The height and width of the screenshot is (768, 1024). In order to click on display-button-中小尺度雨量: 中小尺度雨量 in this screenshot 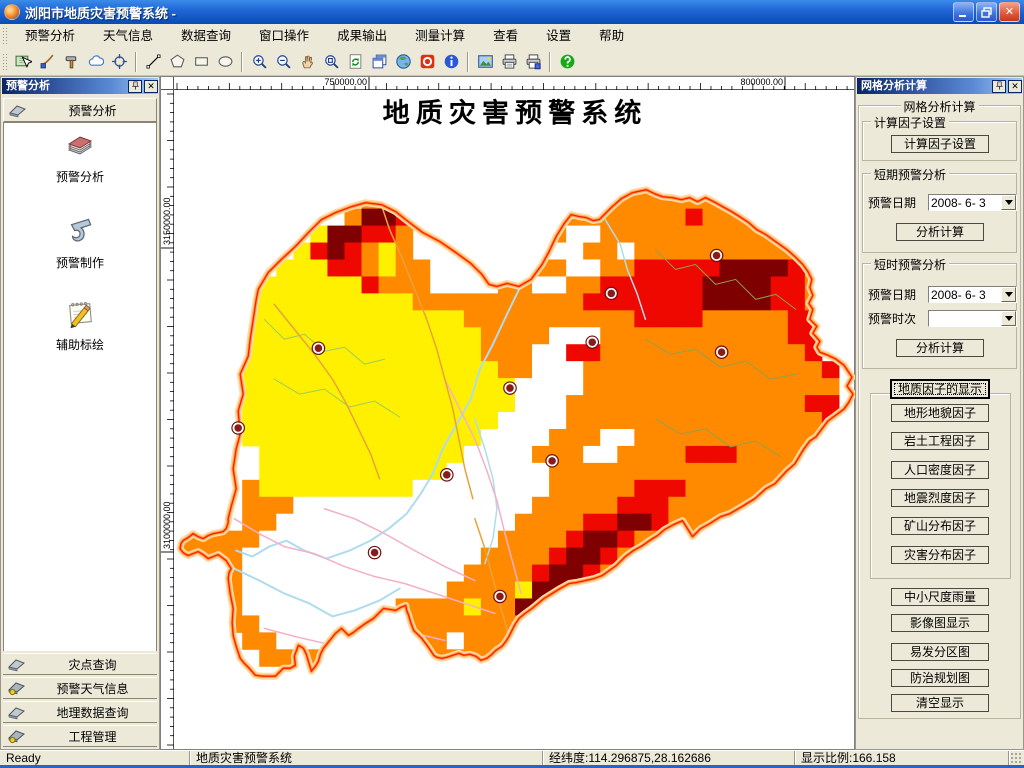, I will do `click(940, 597)`.